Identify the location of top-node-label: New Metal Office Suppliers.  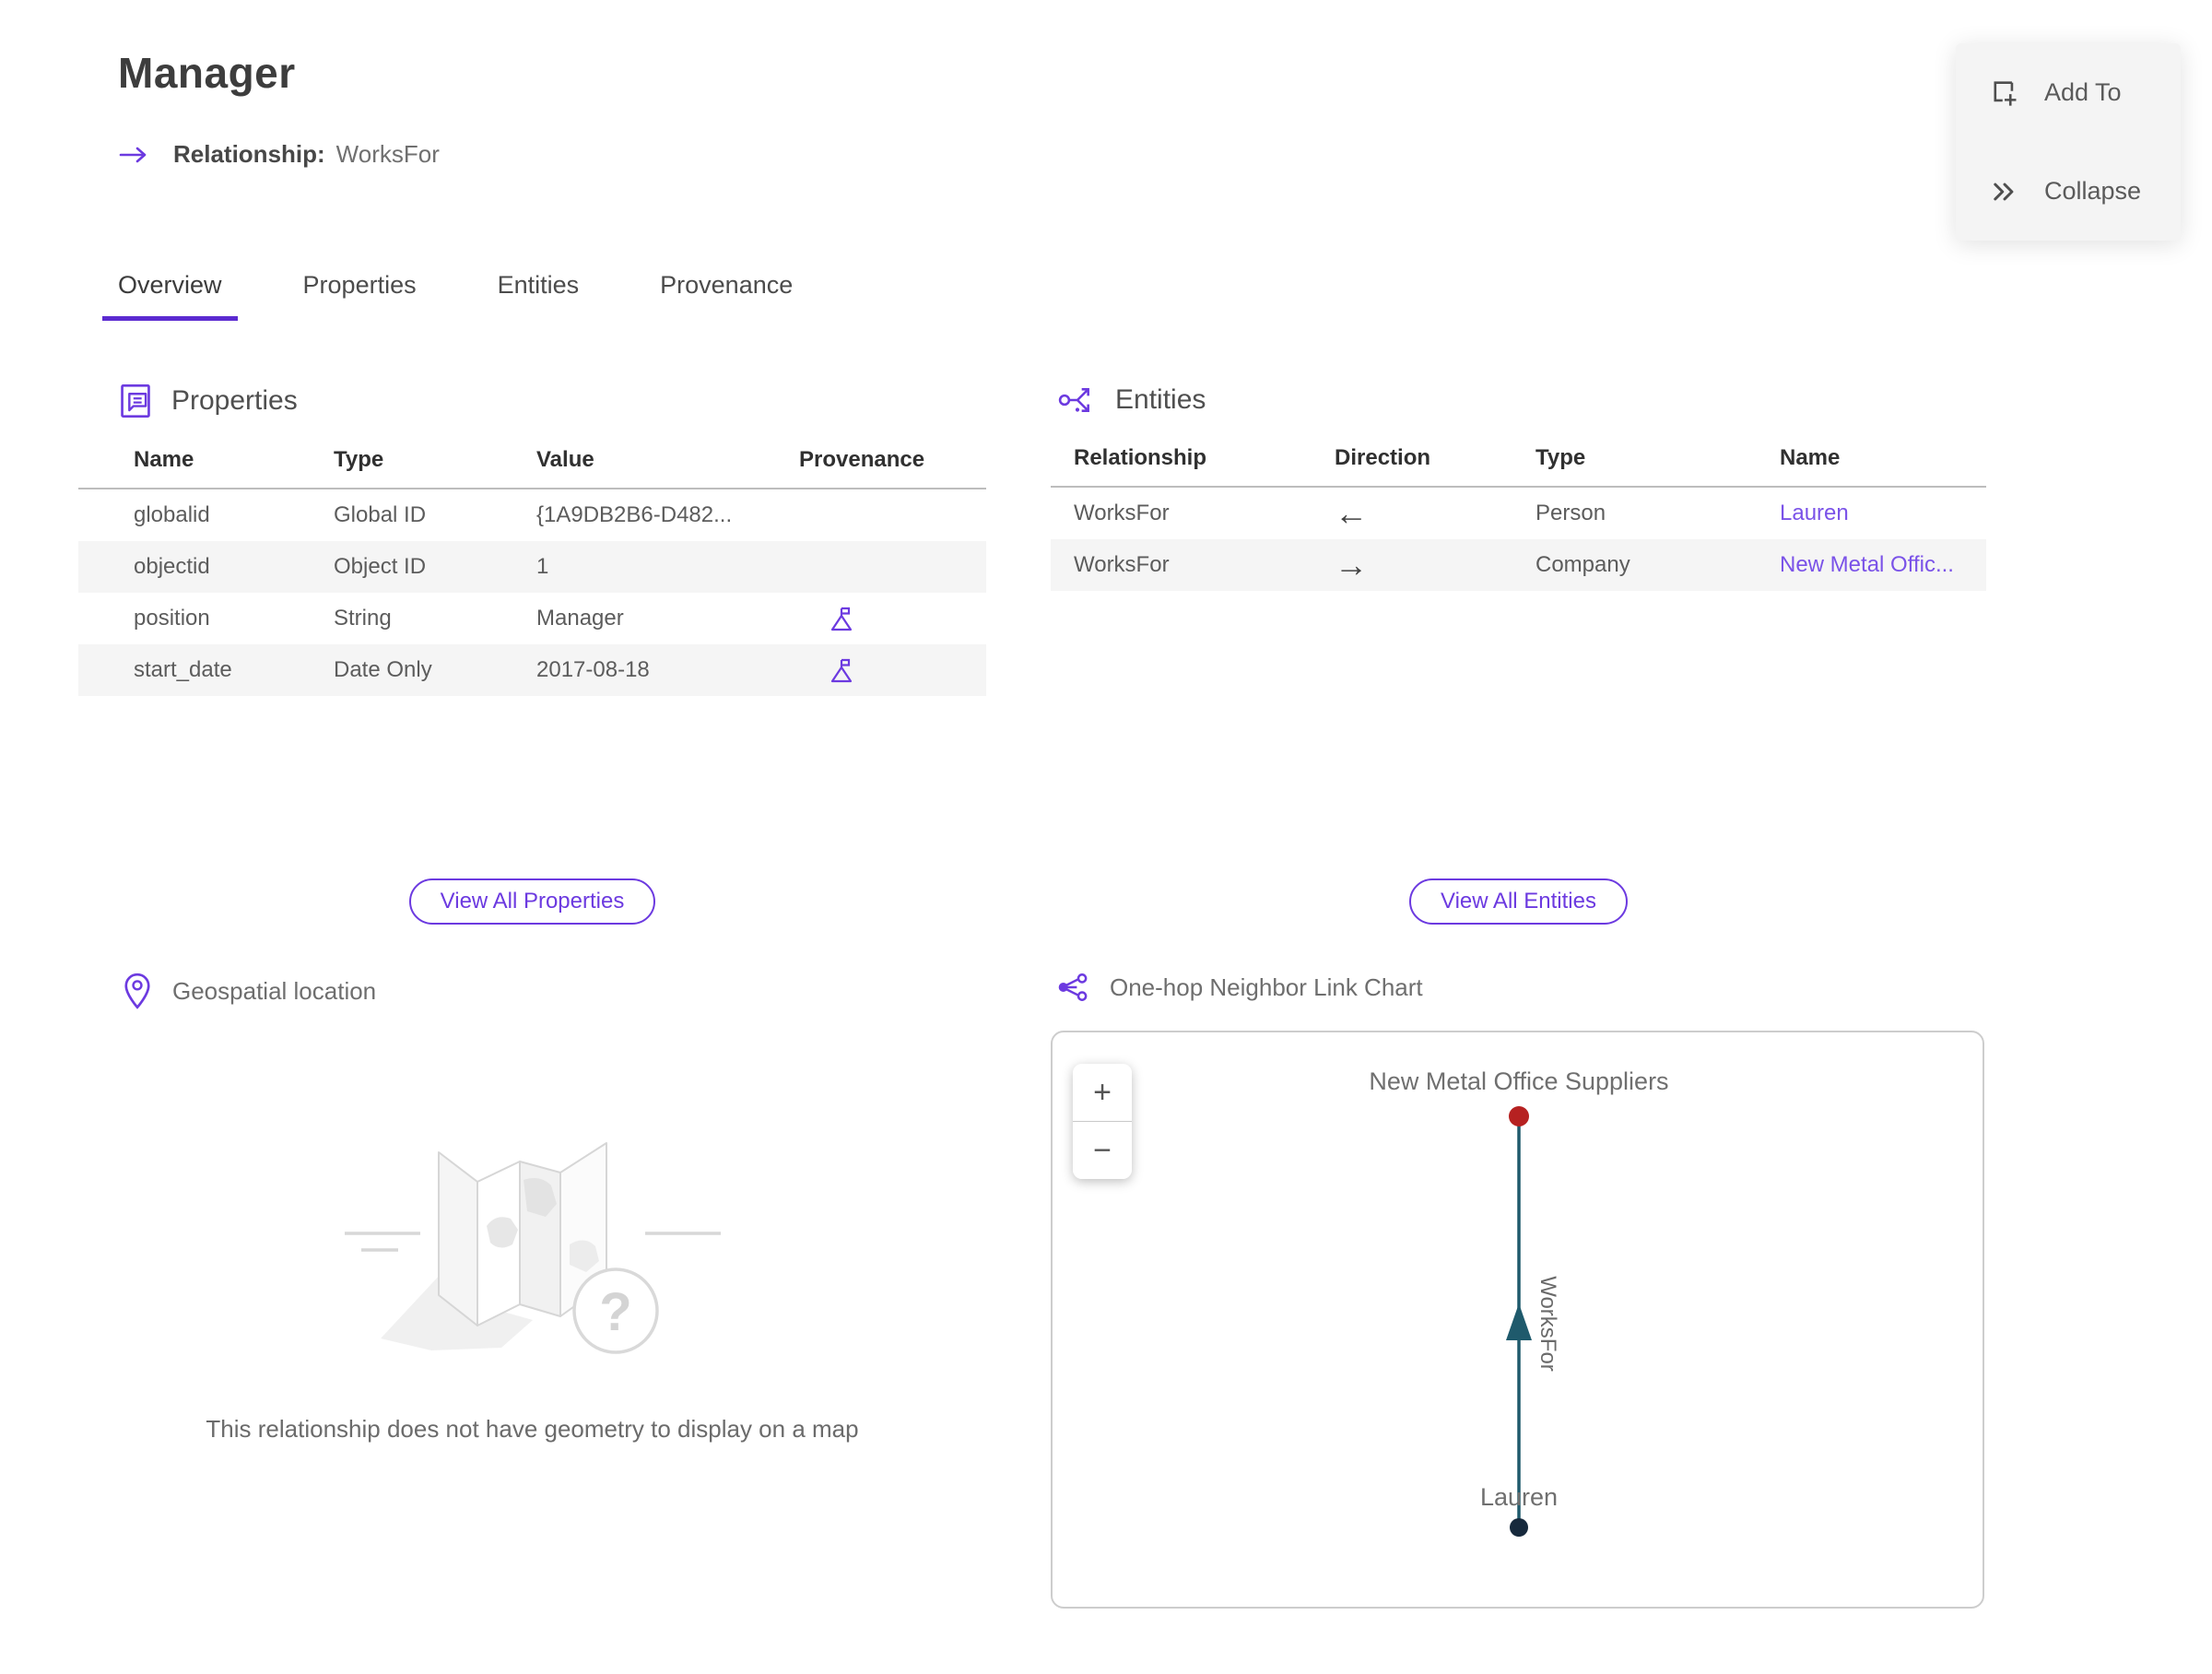
(1518, 1081).